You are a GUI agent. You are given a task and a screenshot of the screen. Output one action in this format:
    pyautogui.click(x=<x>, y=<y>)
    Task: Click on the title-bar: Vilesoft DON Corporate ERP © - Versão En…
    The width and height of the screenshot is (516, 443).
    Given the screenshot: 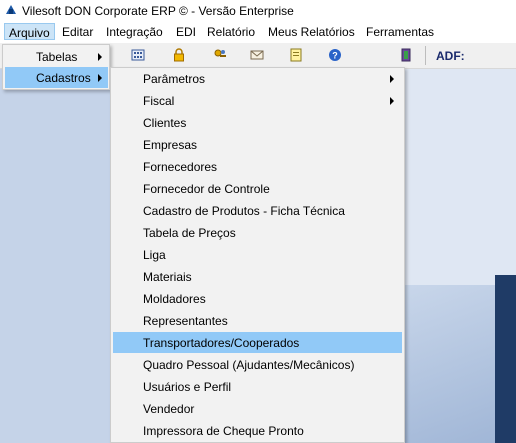 What is the action you would take?
    pyautogui.click(x=258, y=11)
    